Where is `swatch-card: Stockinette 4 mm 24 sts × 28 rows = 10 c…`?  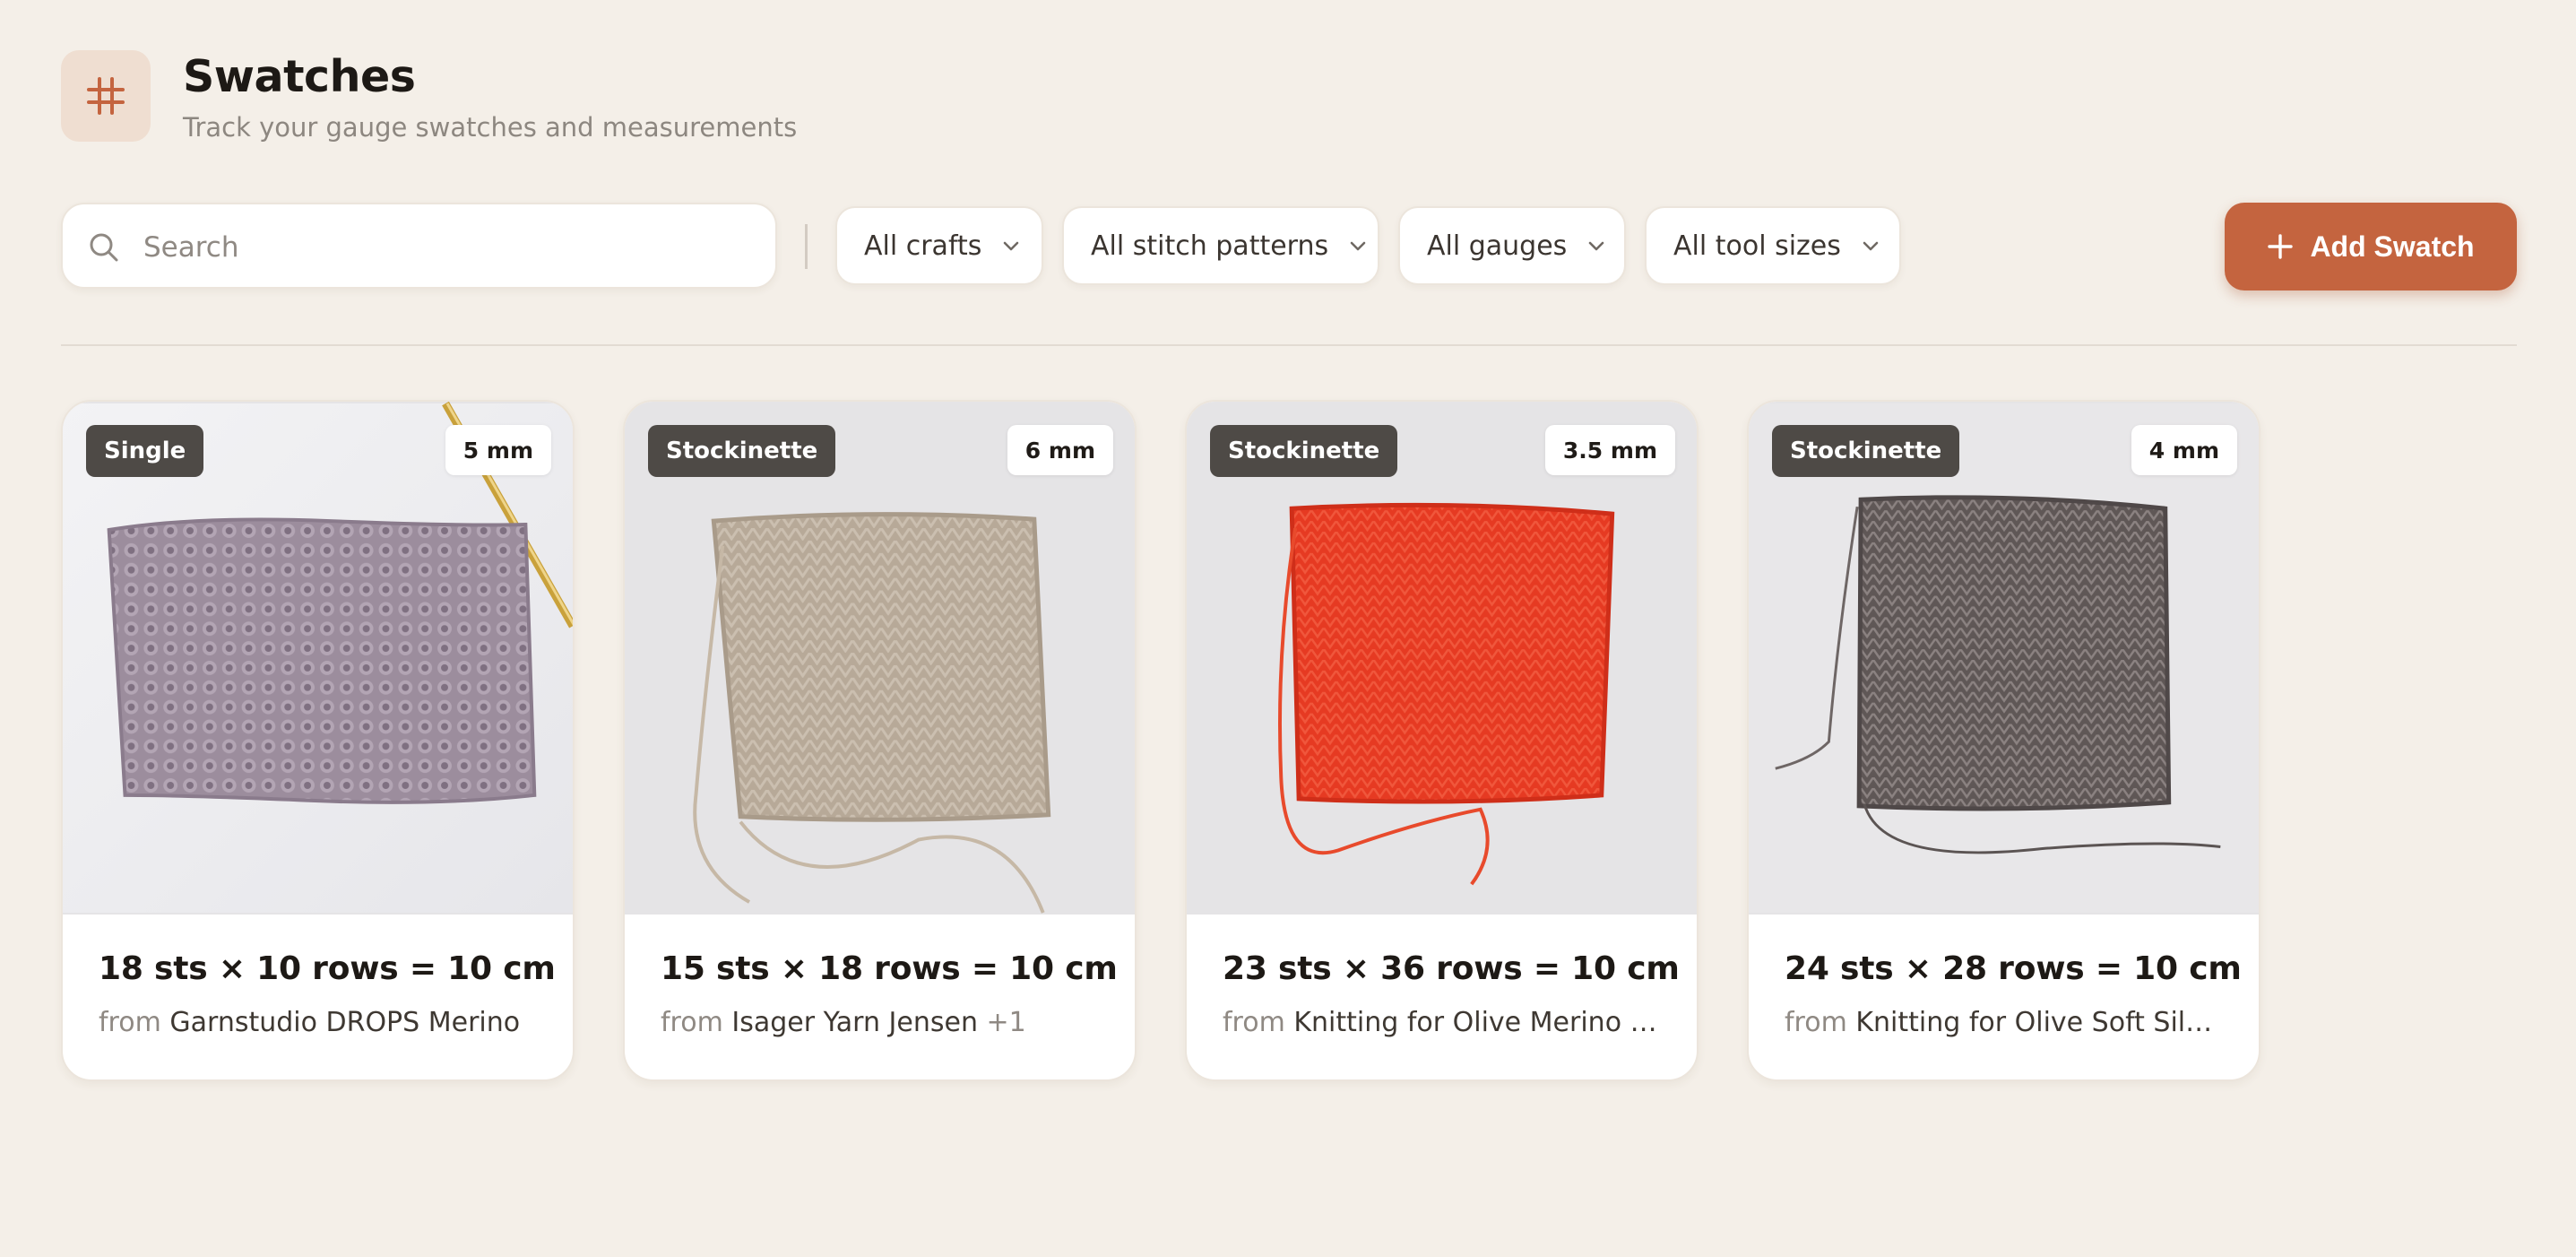
swatch-card: Stockinette 4 mm 24 sts × 28 rows = 10 c… is located at coordinates (2003, 741).